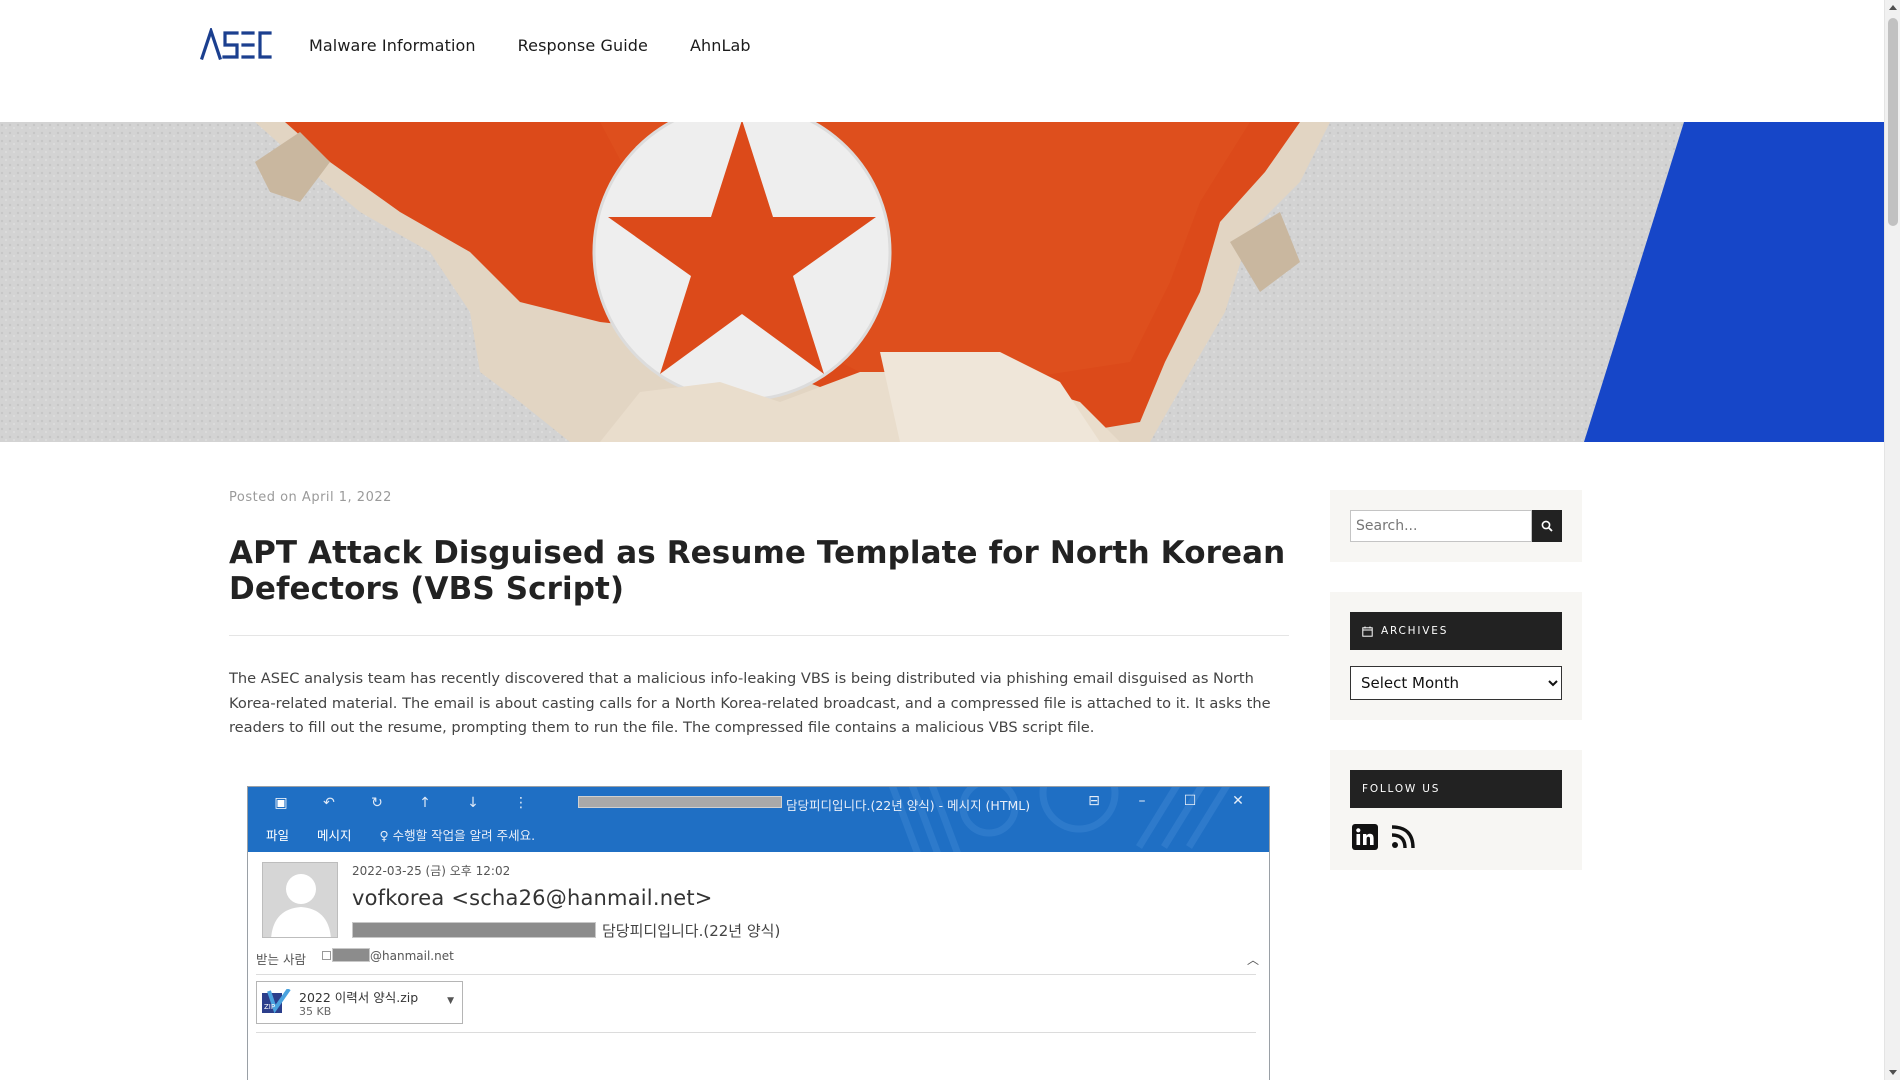 The image size is (1900, 1080). Describe the element at coordinates (759, 497) in the screenshot. I see `post-meta: Posted on April 1, 2022` at that location.